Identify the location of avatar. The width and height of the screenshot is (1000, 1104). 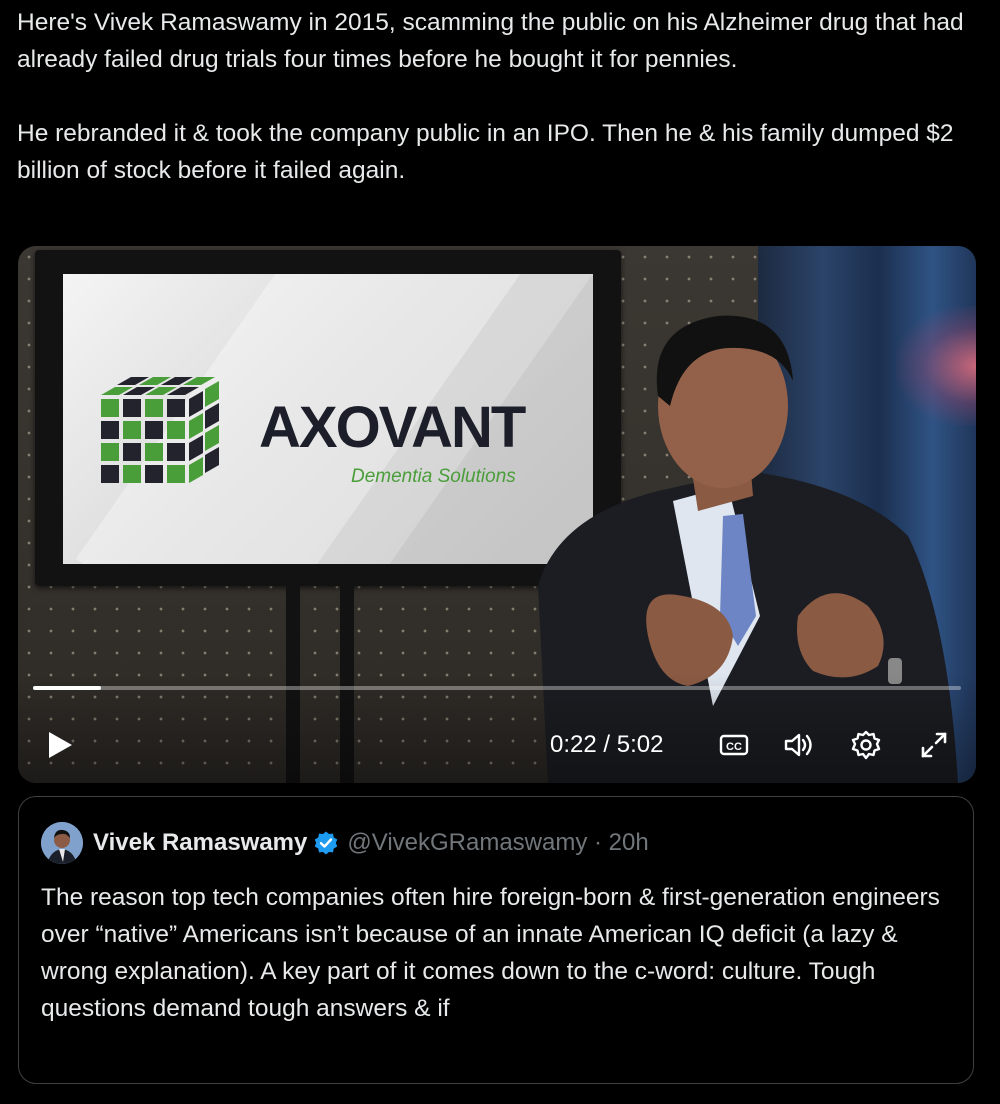
(62, 843).